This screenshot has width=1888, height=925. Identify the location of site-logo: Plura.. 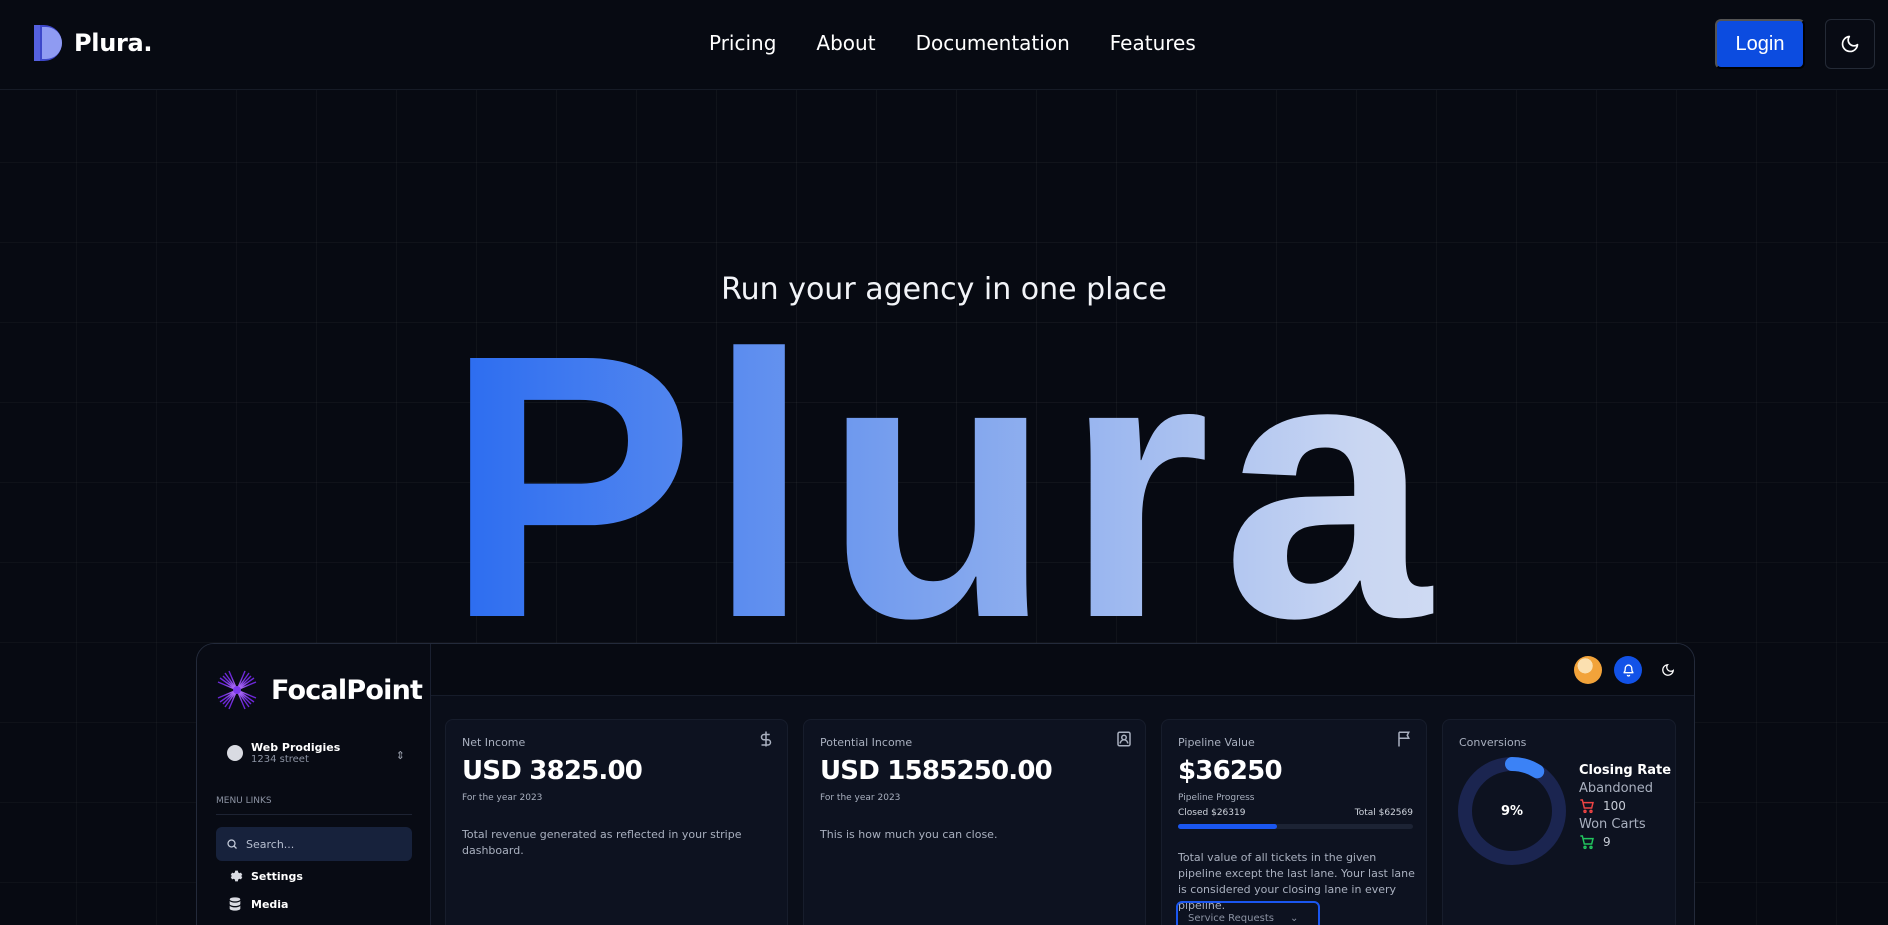
(93, 43).